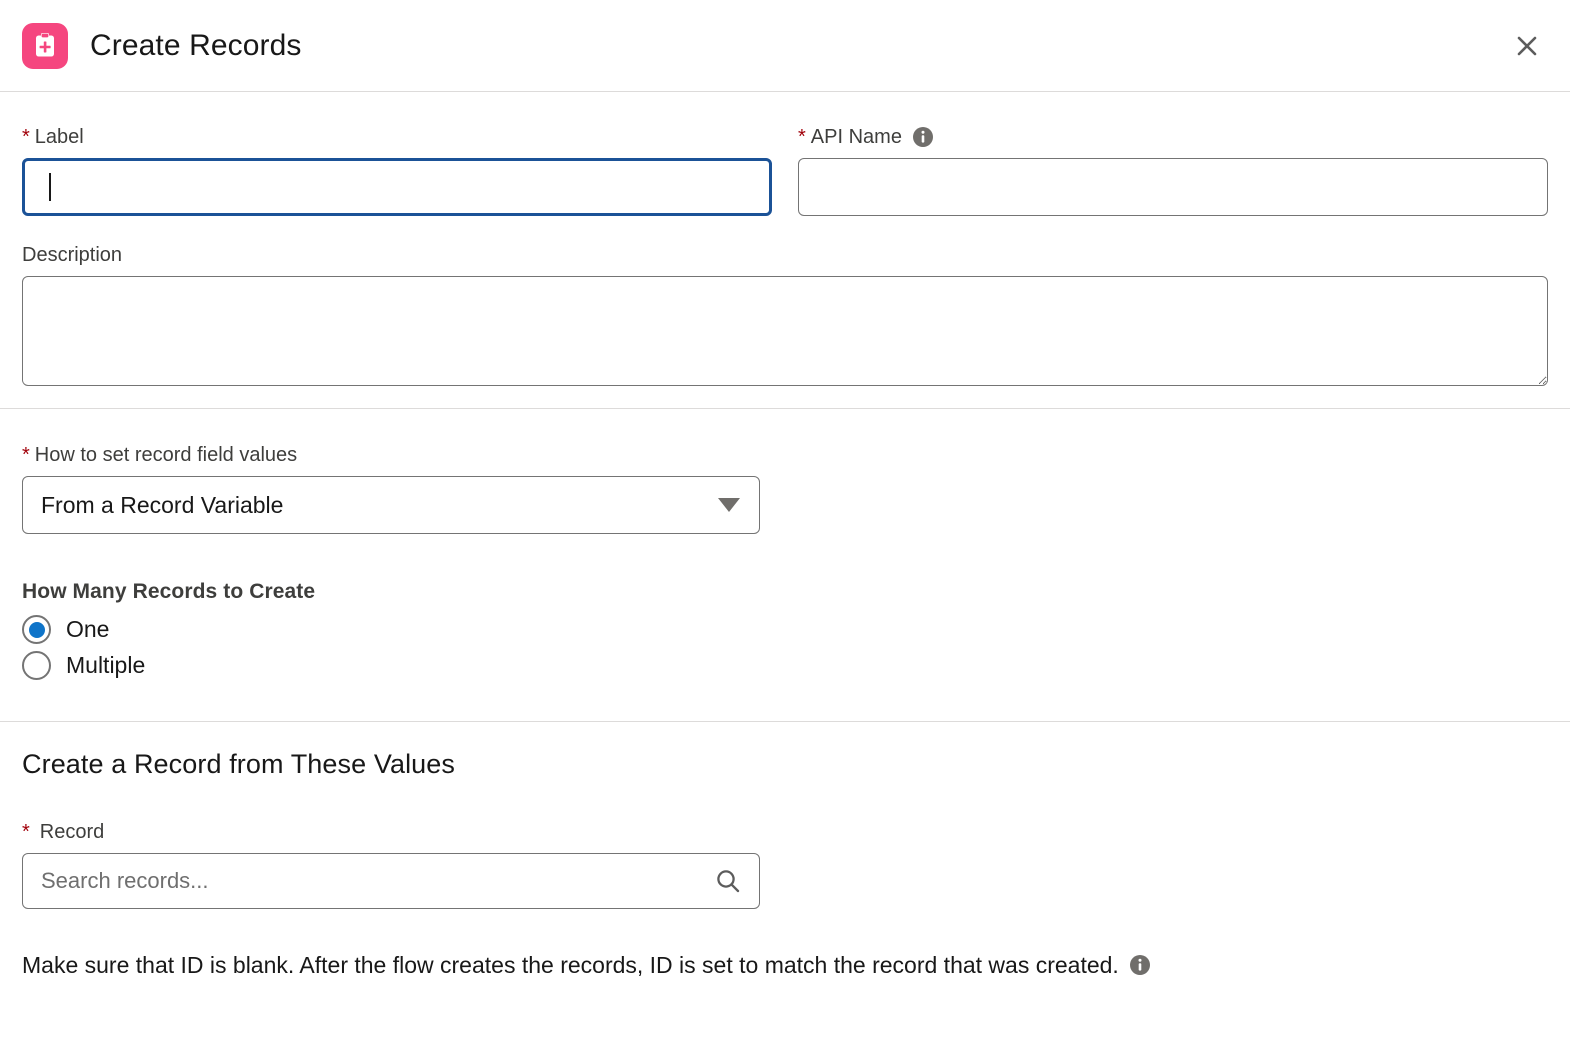 The width and height of the screenshot is (1570, 1060). What do you see at coordinates (166, 455) in the screenshot?
I see `how-to-set-values-label-text: How to set record field values` at bounding box center [166, 455].